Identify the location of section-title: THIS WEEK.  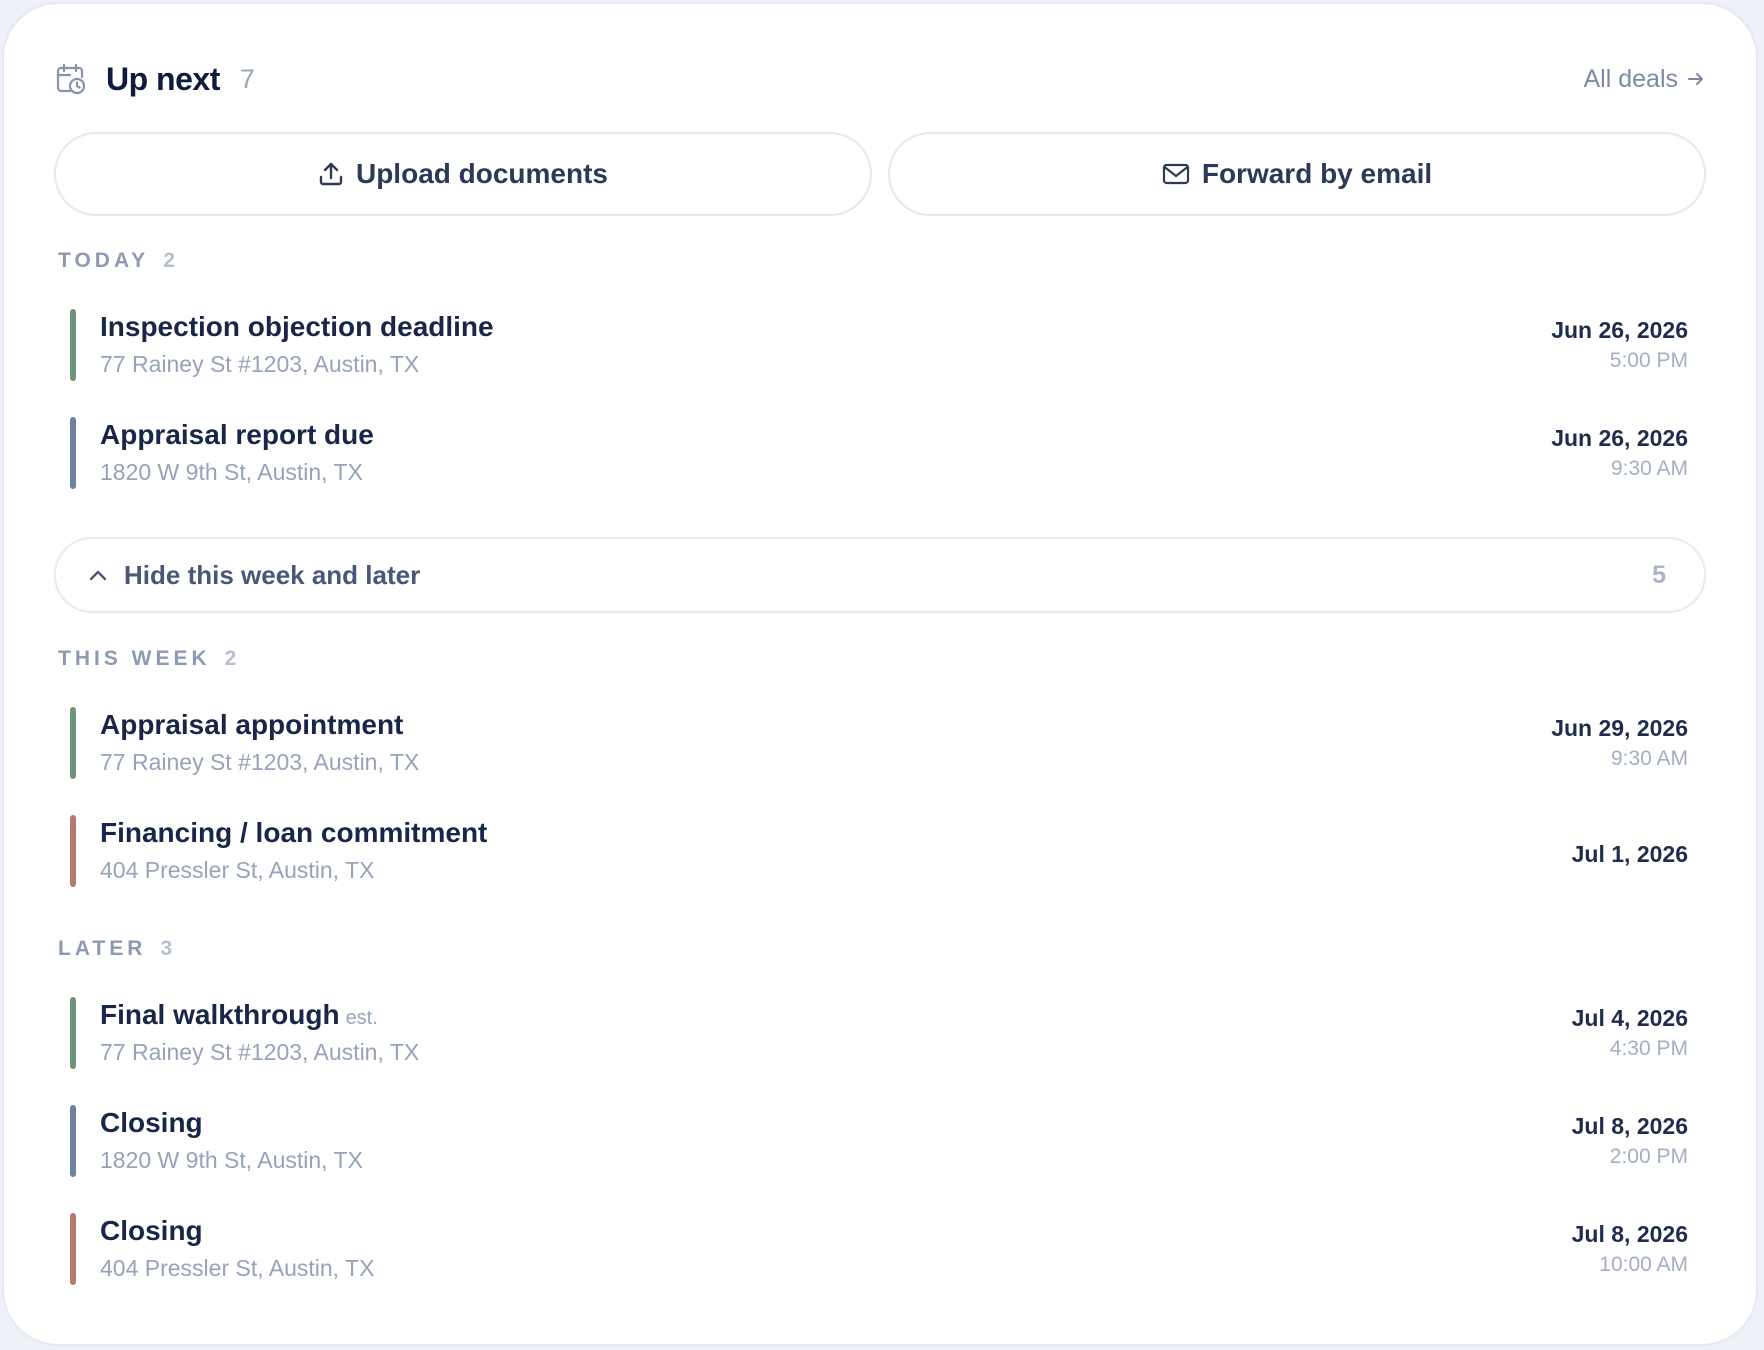
(134, 658).